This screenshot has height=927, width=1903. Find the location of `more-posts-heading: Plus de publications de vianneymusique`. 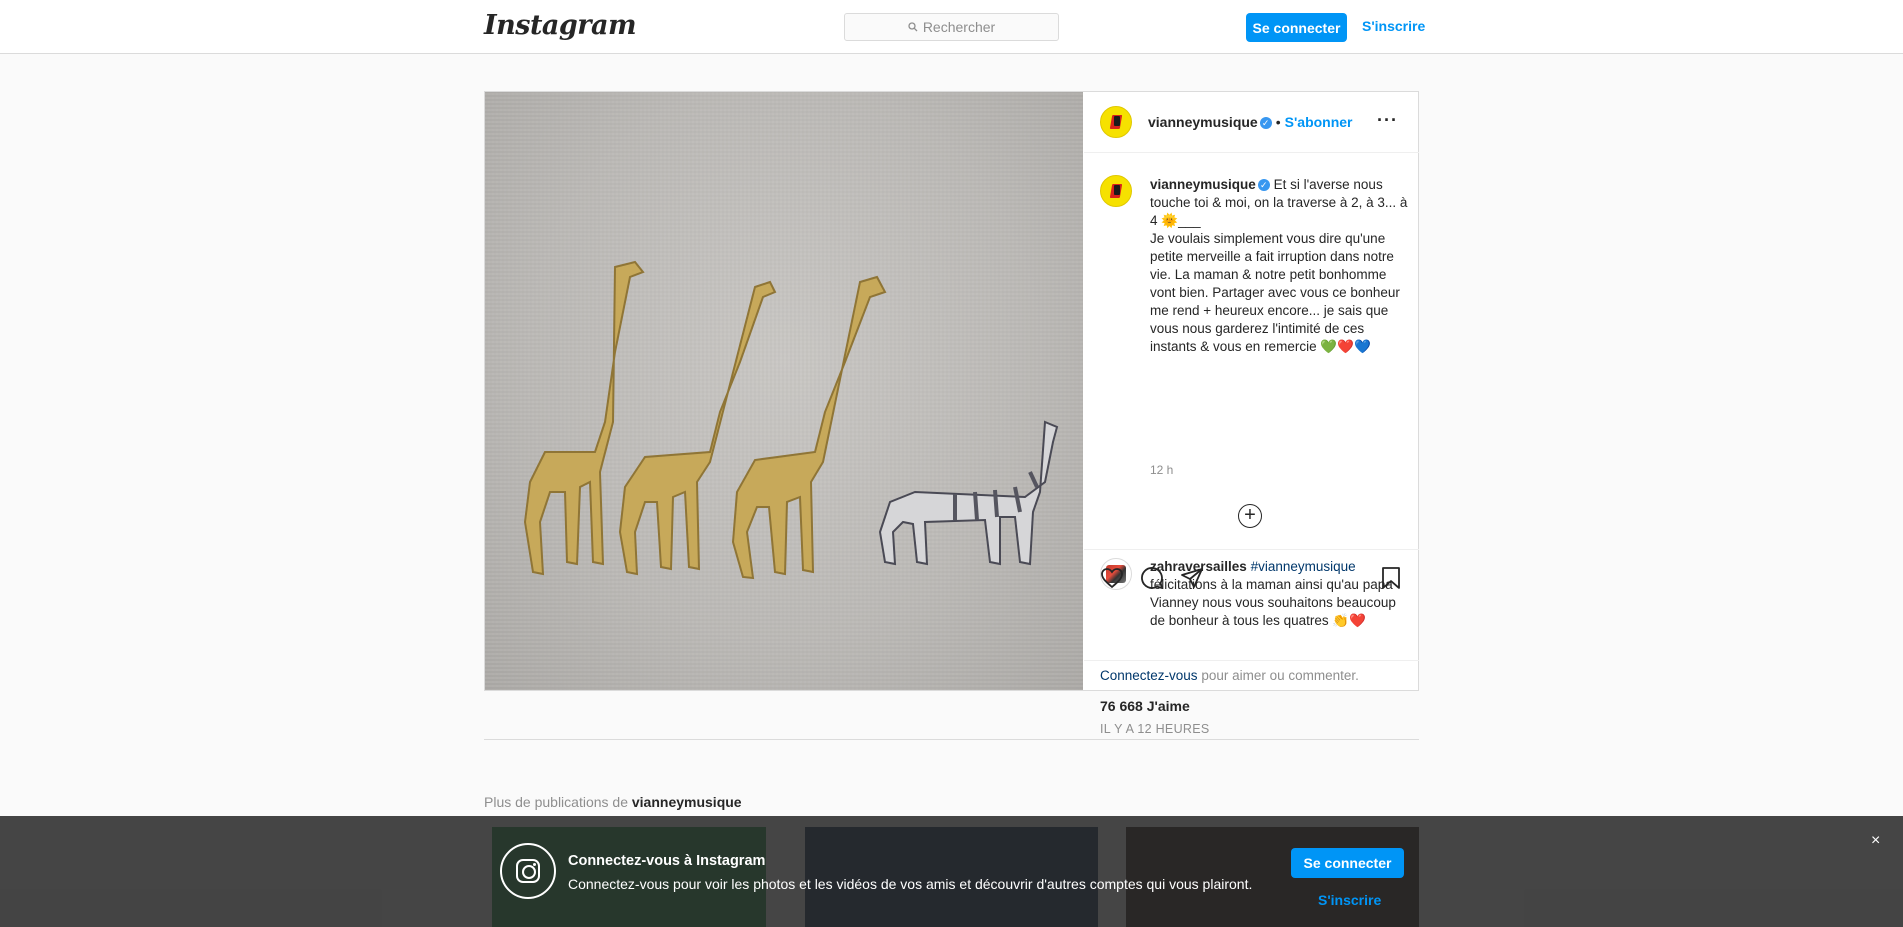

more-posts-heading: Plus de publications de vianneymusique is located at coordinates (613, 802).